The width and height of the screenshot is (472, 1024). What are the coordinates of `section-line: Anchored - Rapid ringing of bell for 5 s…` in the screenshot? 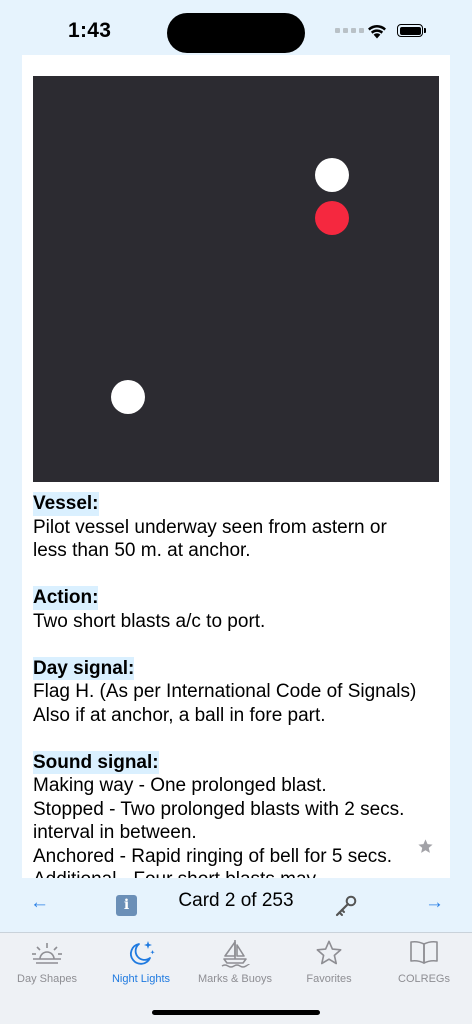 It's located at (213, 856).